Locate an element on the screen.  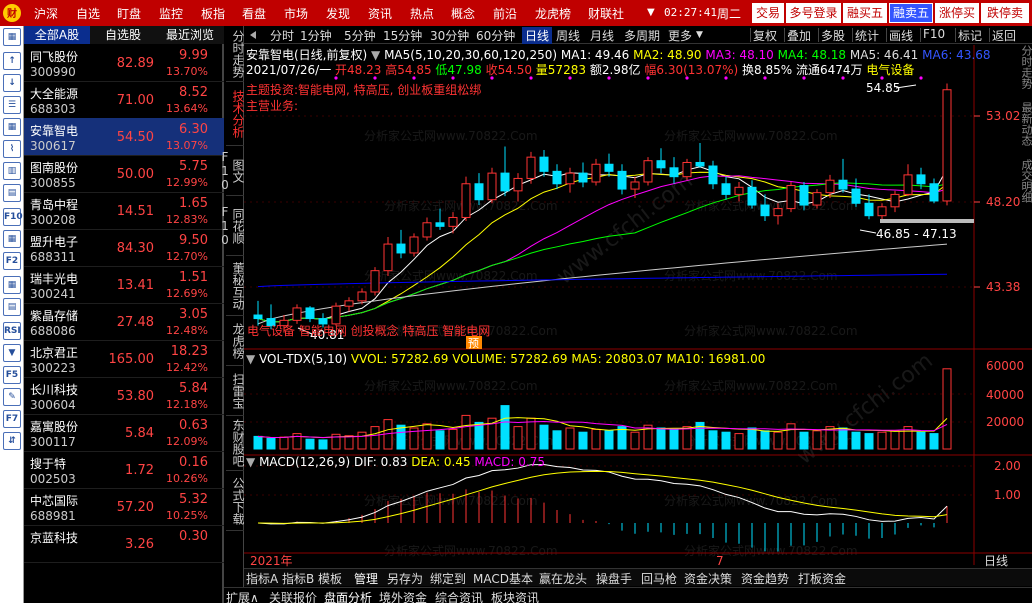
indicator-tab-2: 模板 is located at coordinates (330, 578).